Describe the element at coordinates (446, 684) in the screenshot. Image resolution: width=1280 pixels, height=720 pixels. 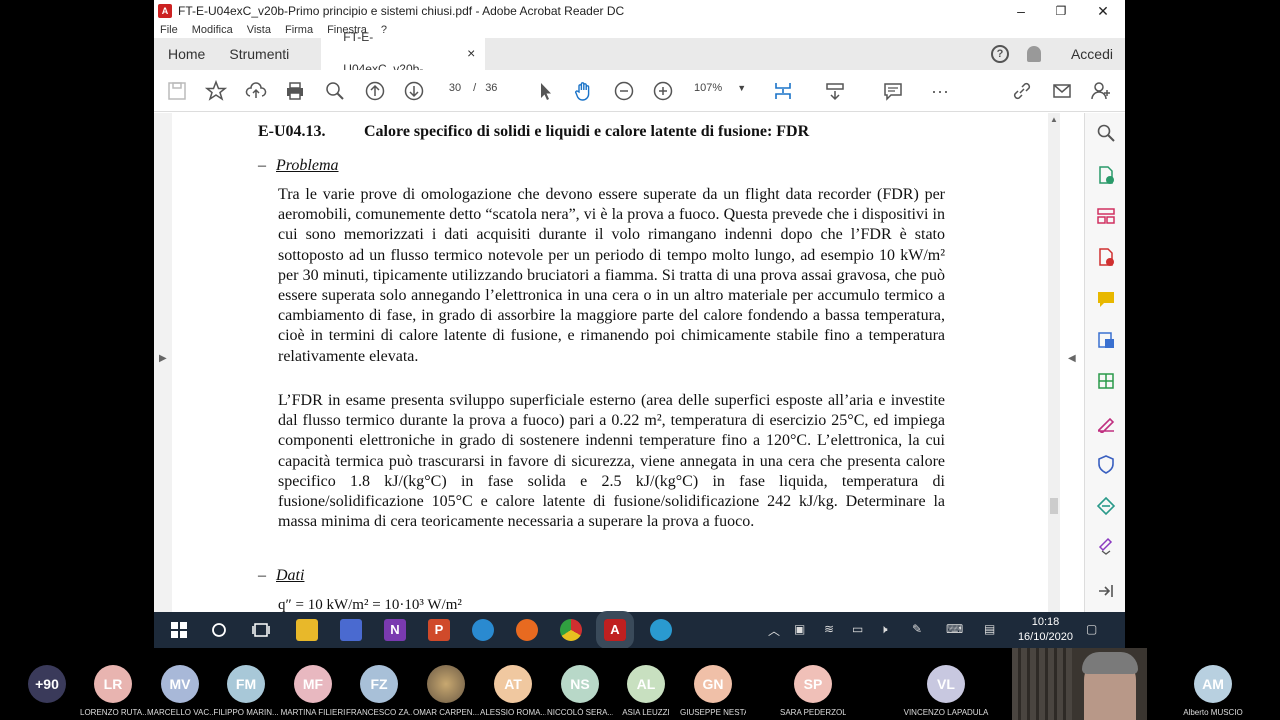
I see `participant-photo-avatar` at that location.